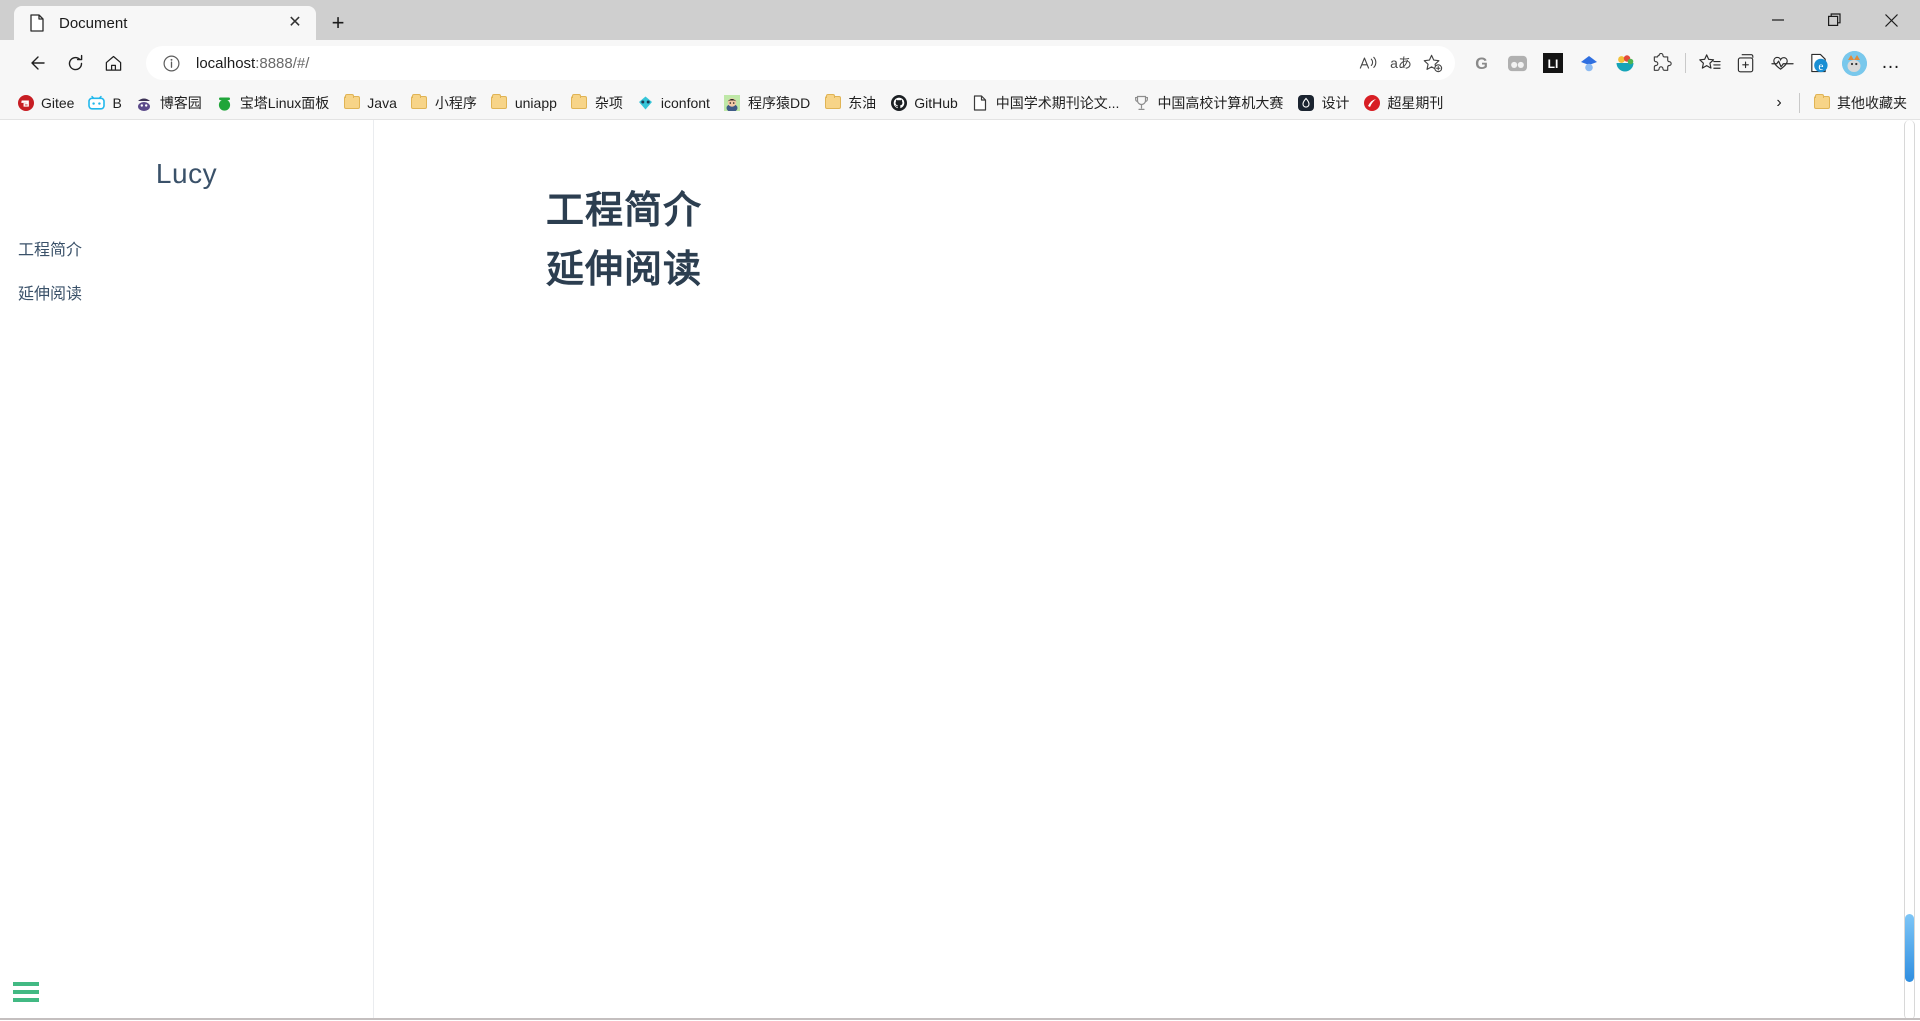  What do you see at coordinates (144, 102) in the screenshot?
I see `cnblogs-icon` at bounding box center [144, 102].